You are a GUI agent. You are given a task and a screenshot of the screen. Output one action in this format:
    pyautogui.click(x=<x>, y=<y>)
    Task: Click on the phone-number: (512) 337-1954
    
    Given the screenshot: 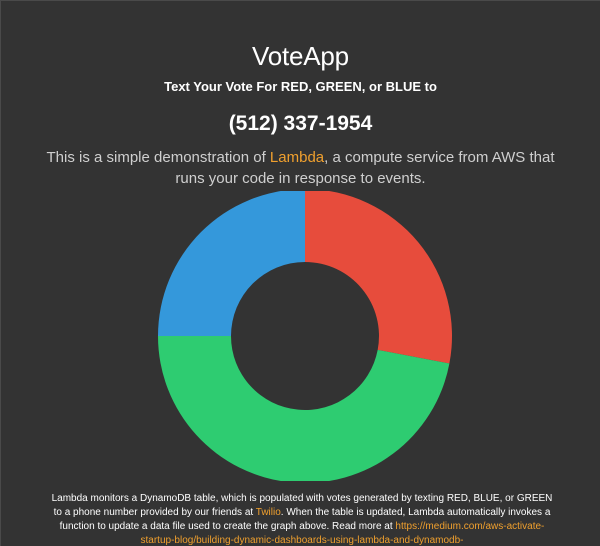 What is the action you would take?
    pyautogui.click(x=300, y=123)
    